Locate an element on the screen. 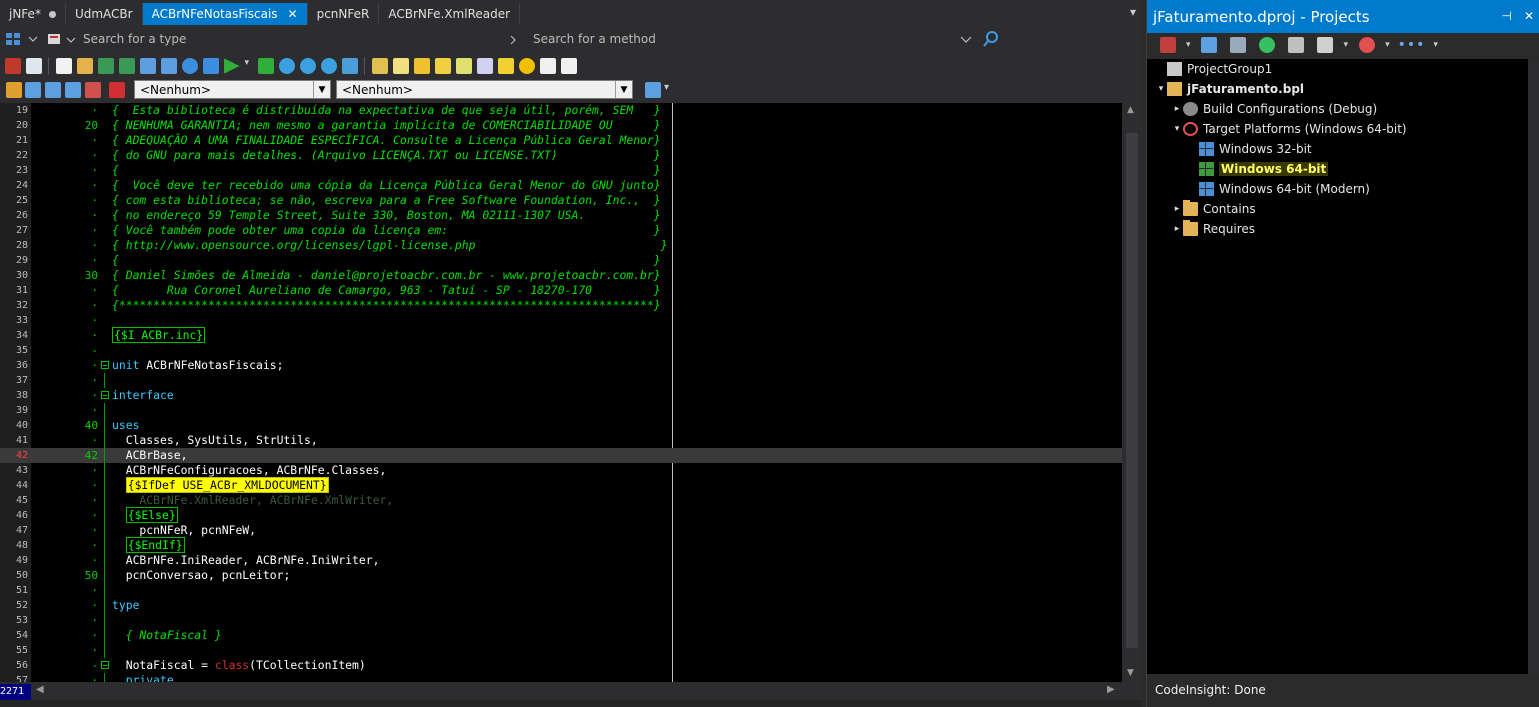 This screenshot has height=707, width=1539. pin-icon: ⊣ is located at coordinates (1506, 16).